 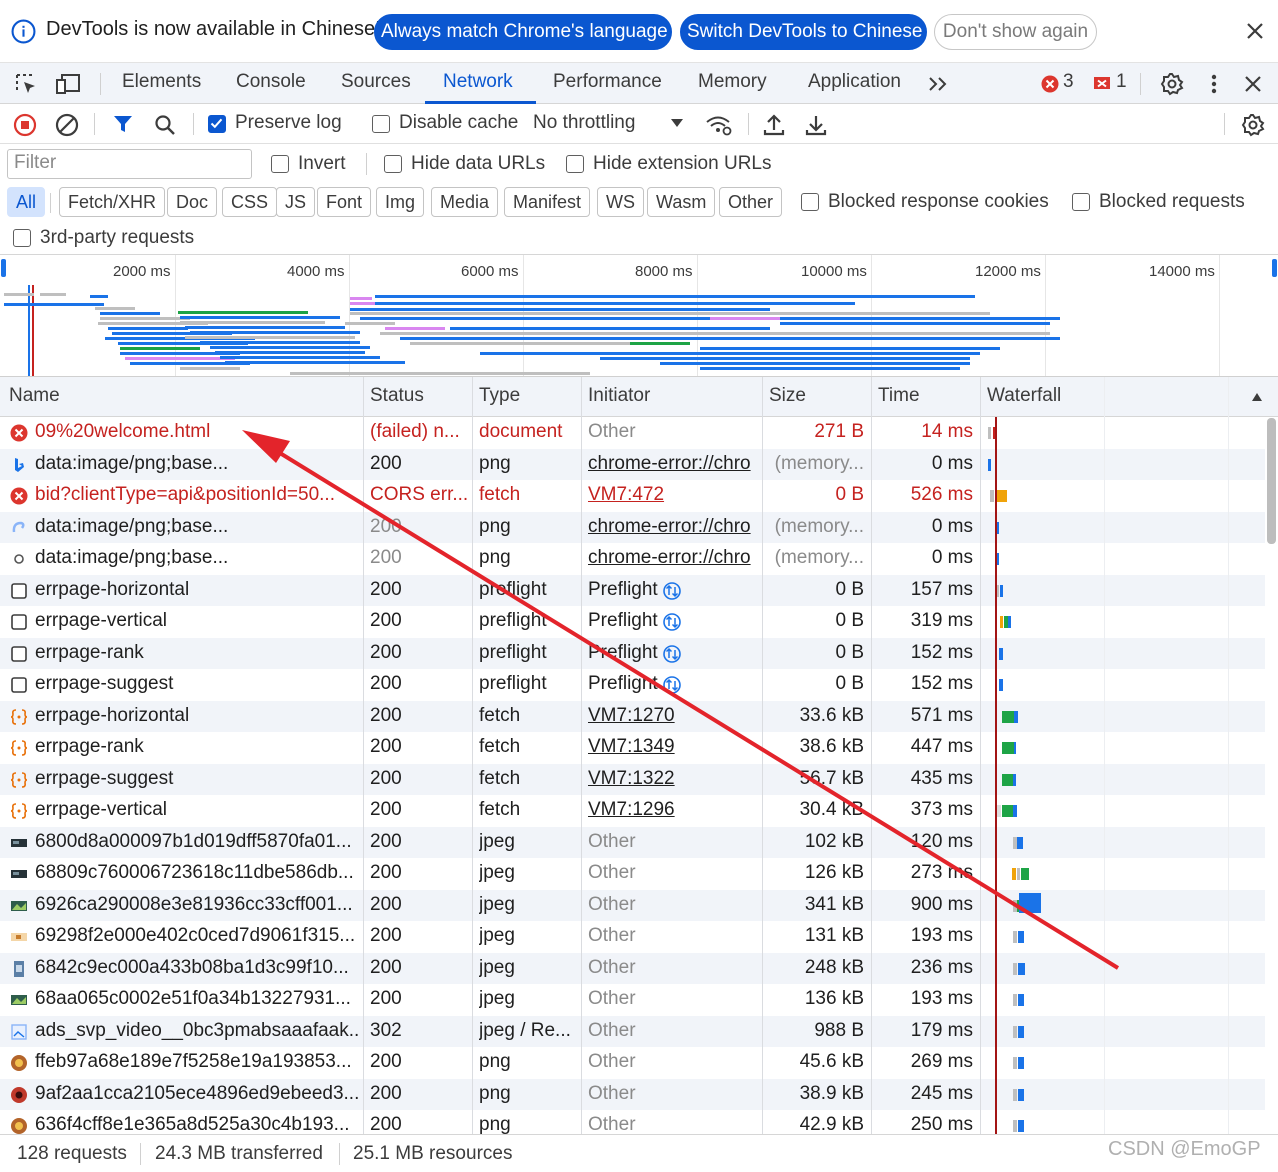 I want to click on filter-chip-img: Img, so click(x=400, y=202).